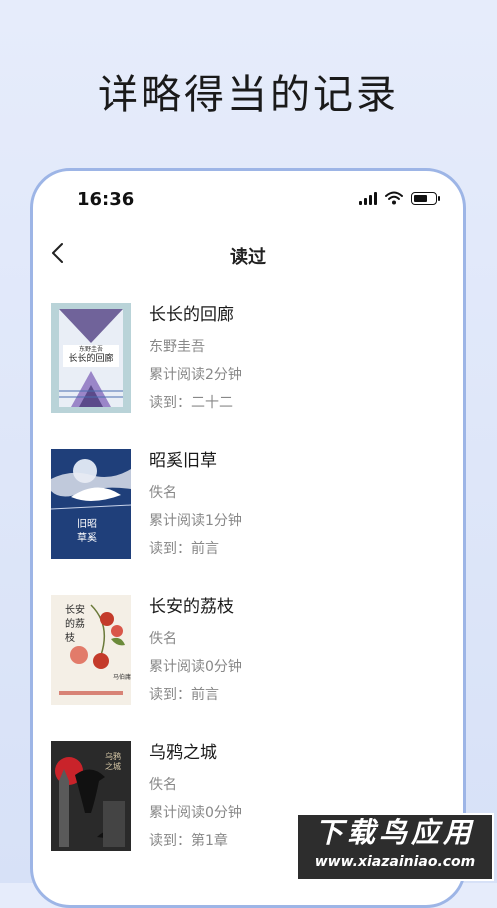 The width and height of the screenshot is (497, 908). Describe the element at coordinates (87, 538) in the screenshot. I see `cover-text: 草奚` at that location.